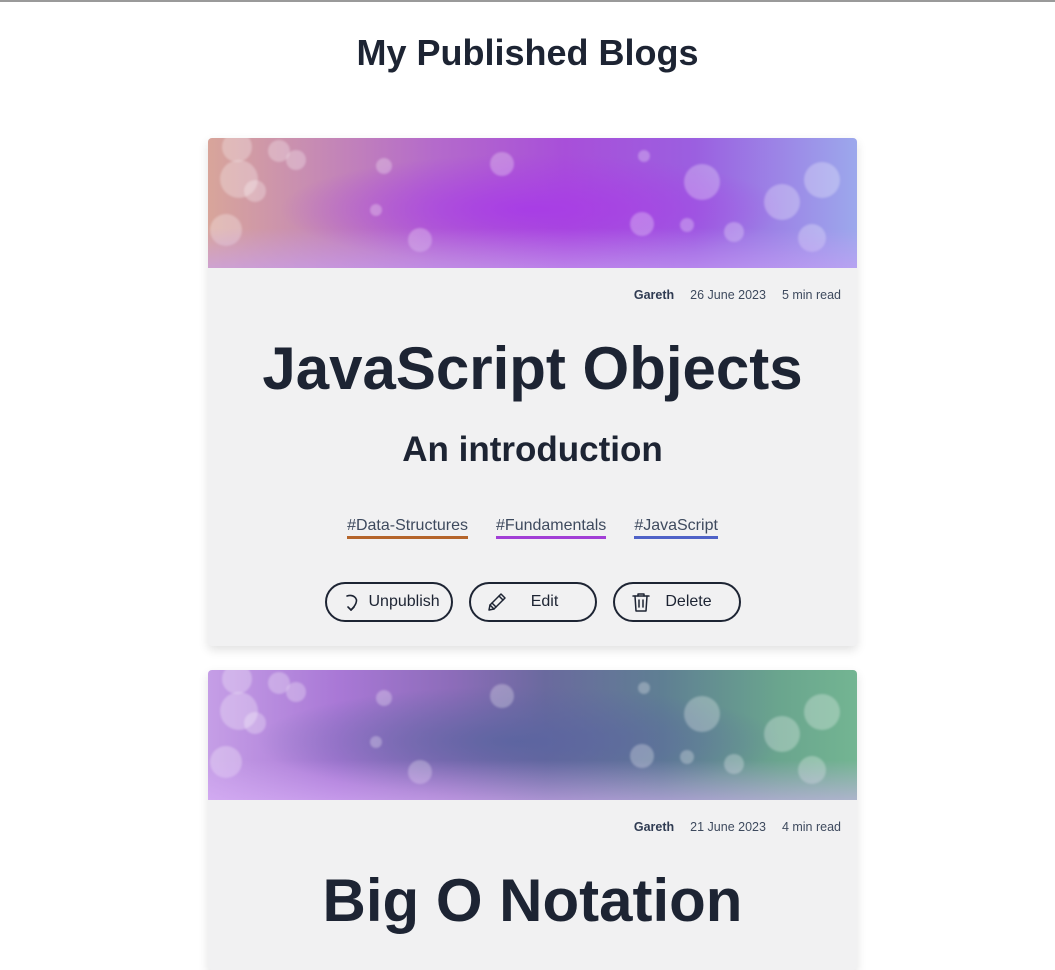  Describe the element at coordinates (728, 827) in the screenshot. I see `publish-date: 21 June 2023` at that location.